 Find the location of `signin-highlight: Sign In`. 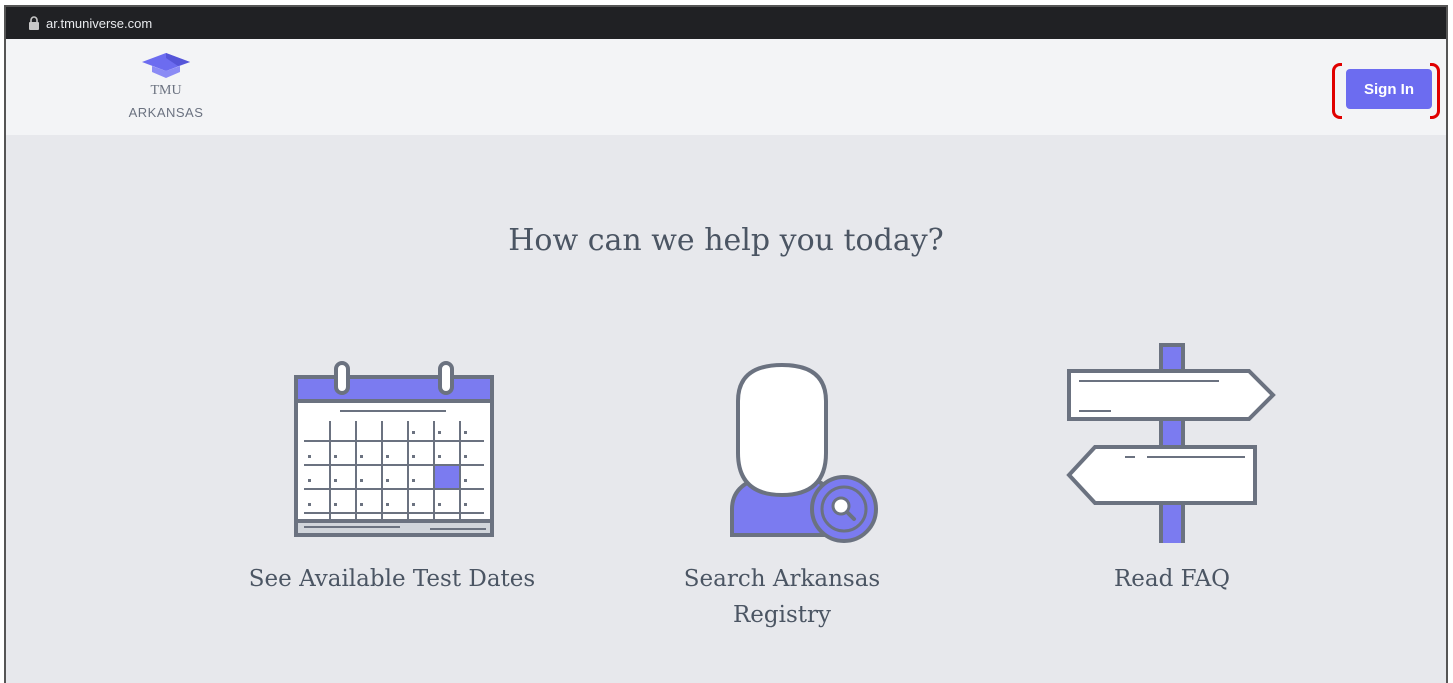

signin-highlight: Sign In is located at coordinates (1386, 92).